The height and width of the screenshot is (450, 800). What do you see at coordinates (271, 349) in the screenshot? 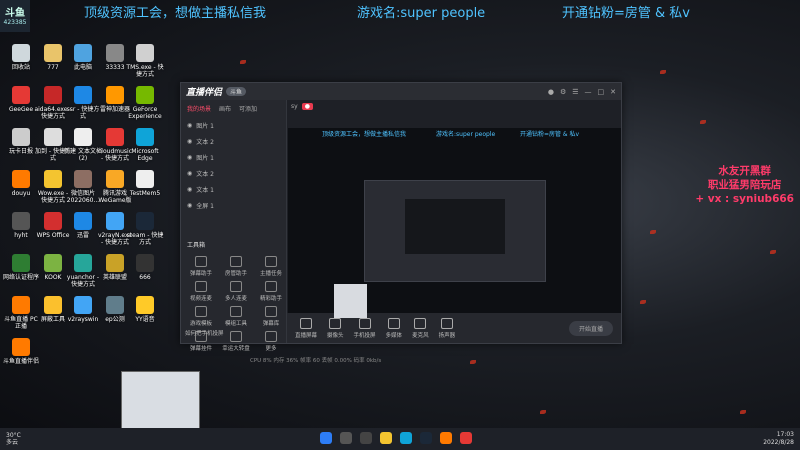
I see `tool-label: 更多` at bounding box center [271, 349].